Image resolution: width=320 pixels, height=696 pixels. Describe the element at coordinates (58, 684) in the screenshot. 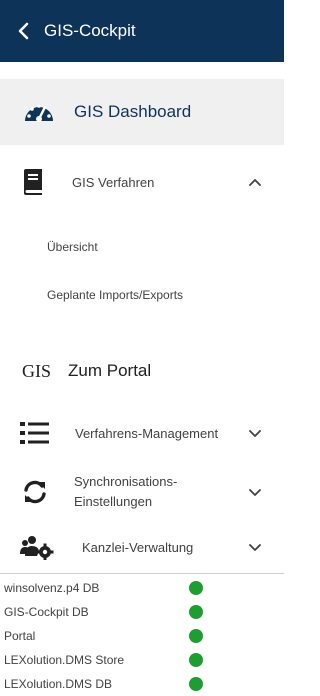

I see `status-name: LEXolution.DMS DB` at that location.